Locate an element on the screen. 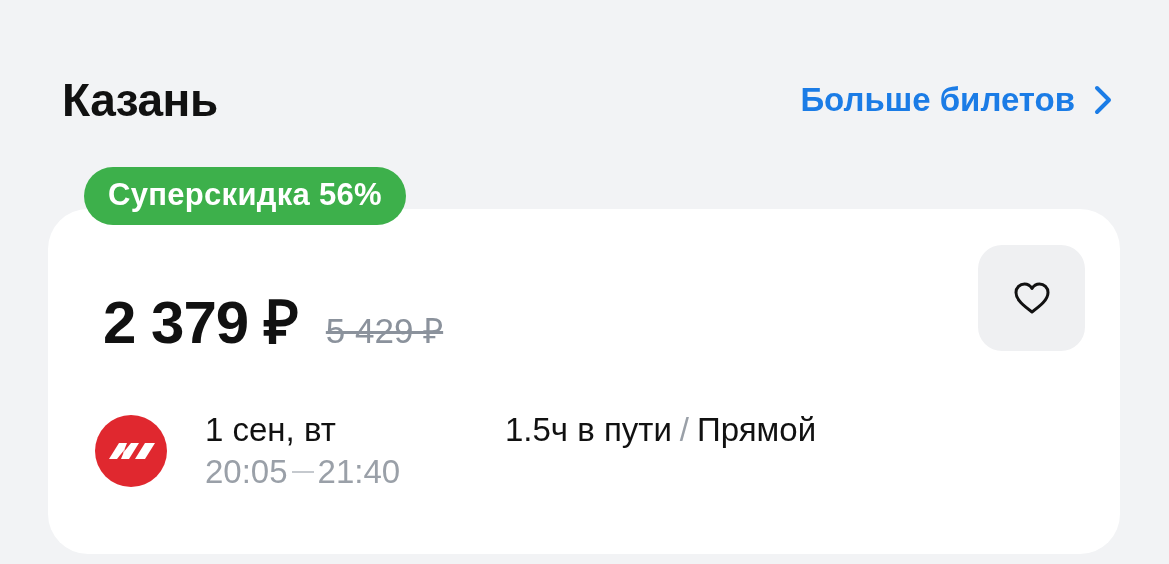 This screenshot has width=1169, height=564. ticket-price: 2 379 ₽ is located at coordinates (200, 323).